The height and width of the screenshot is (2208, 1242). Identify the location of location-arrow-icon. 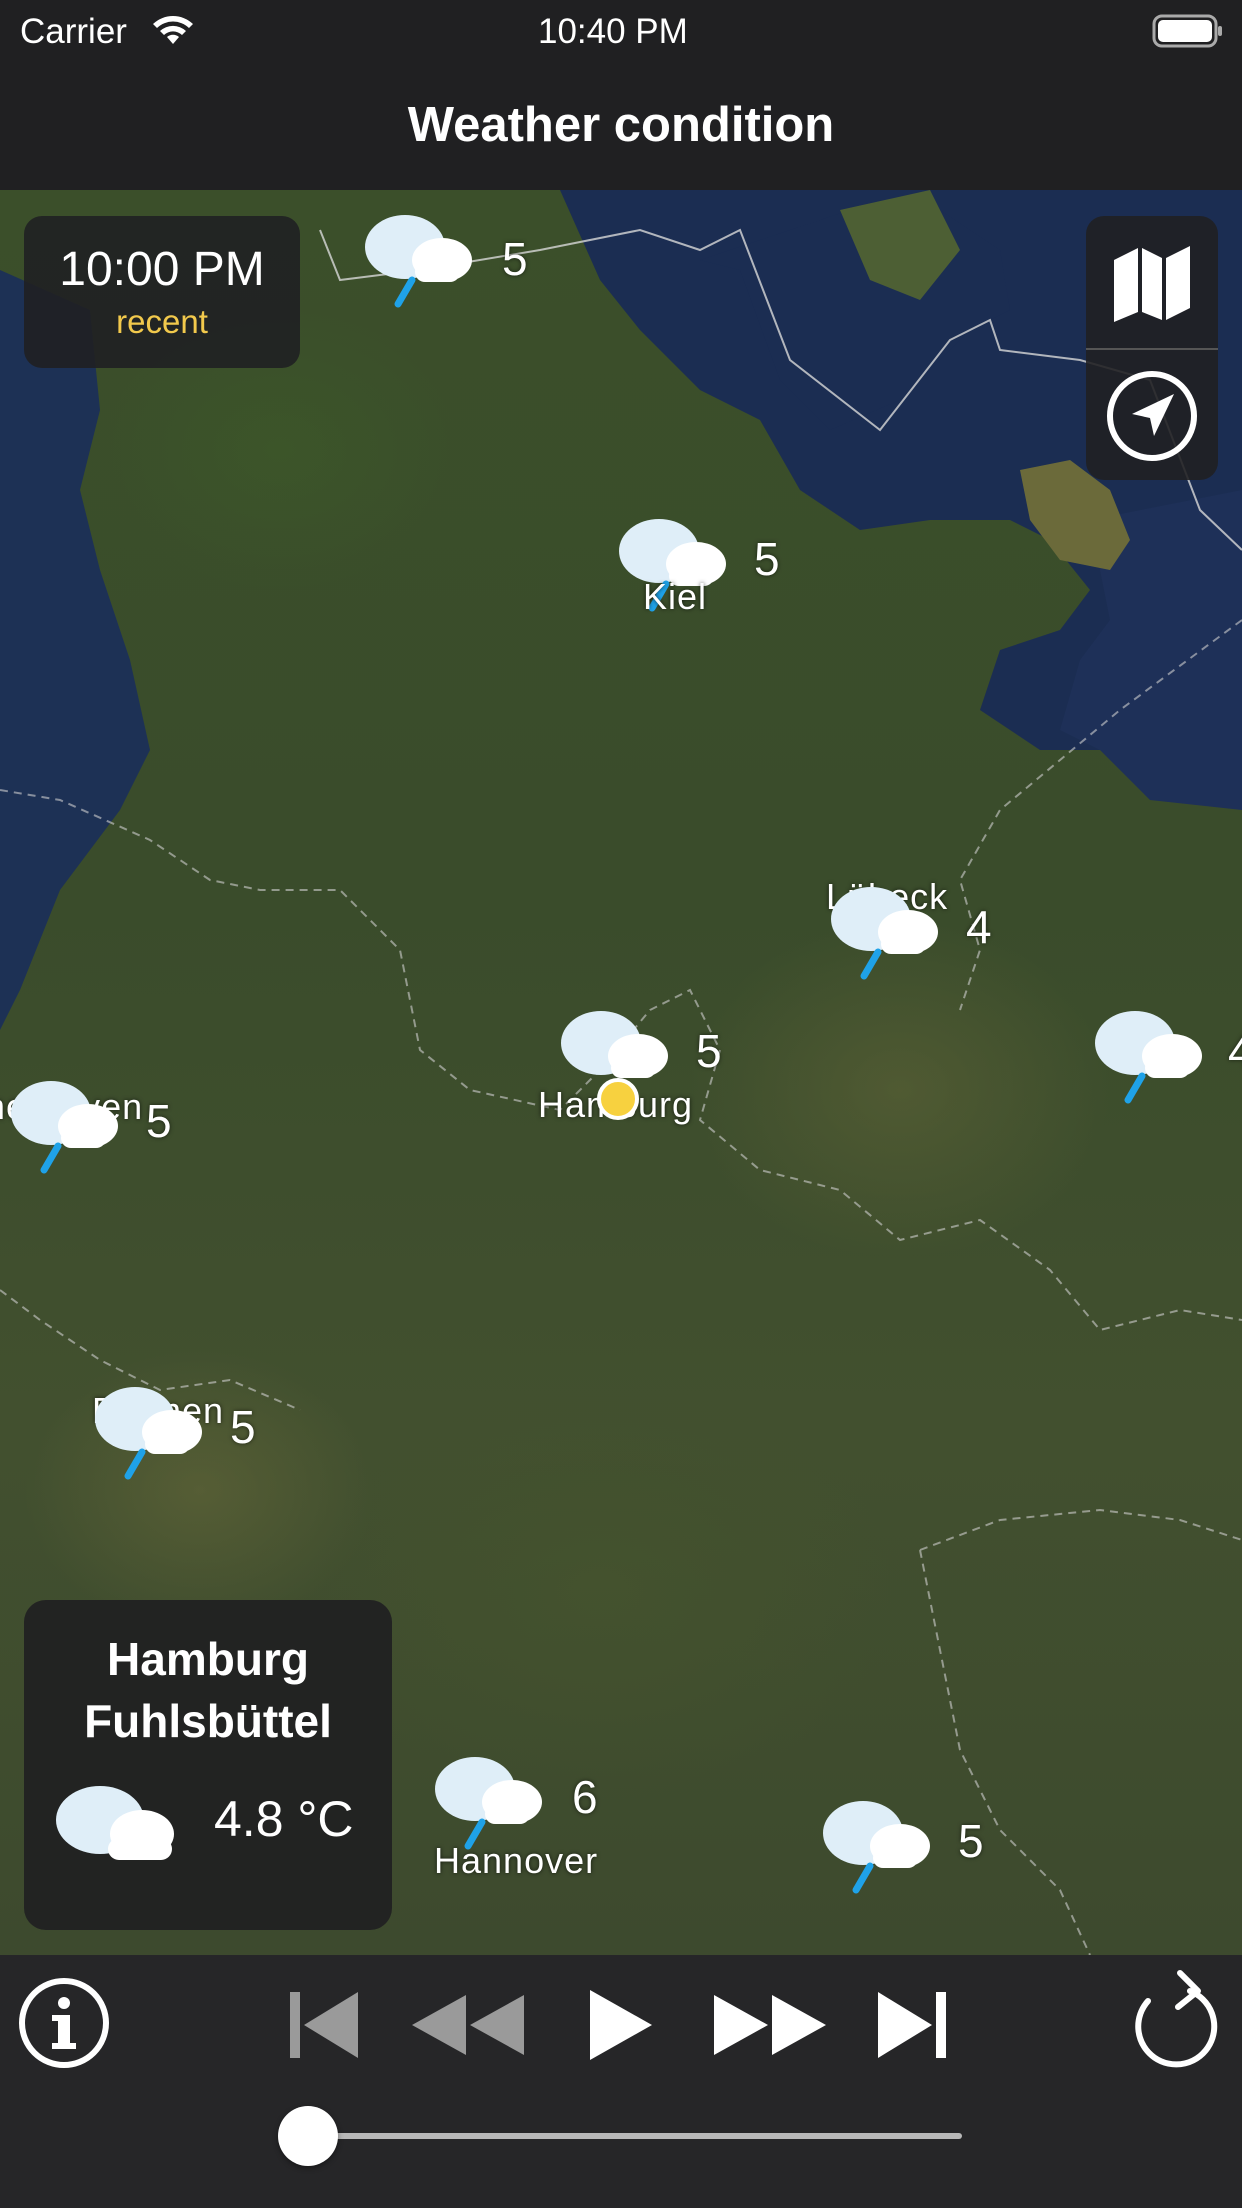
(1152, 416).